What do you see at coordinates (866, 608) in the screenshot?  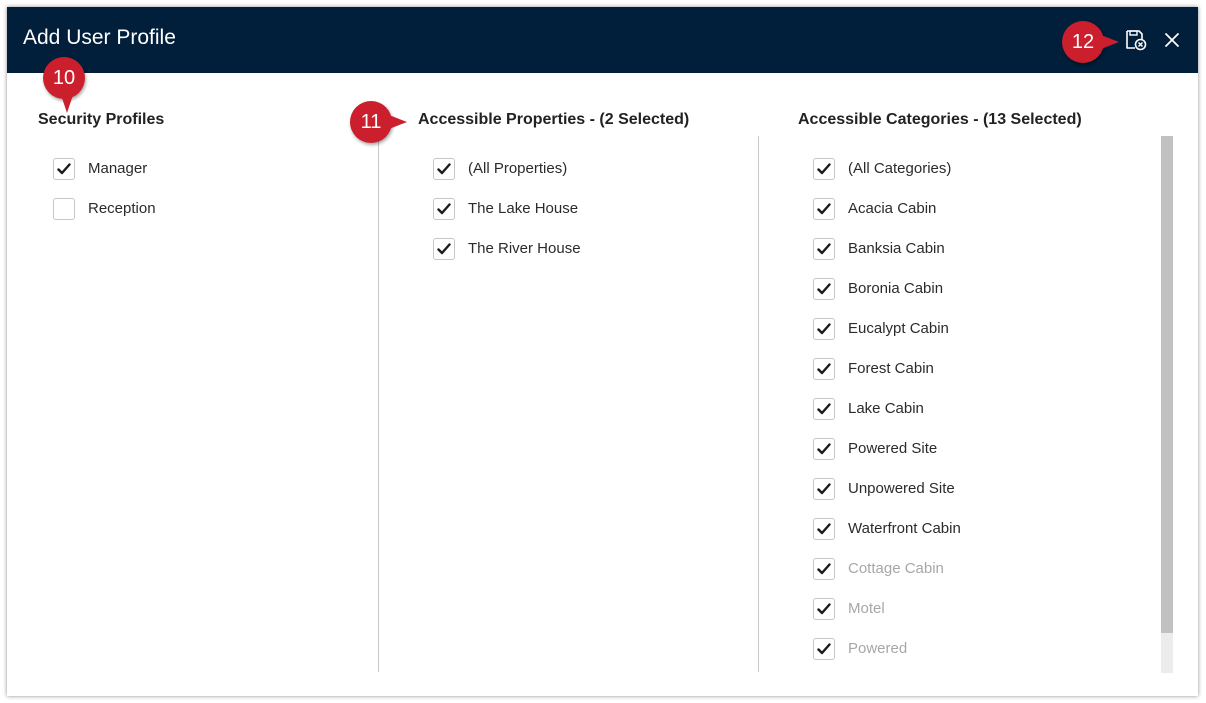 I see `category-label: Motel` at bounding box center [866, 608].